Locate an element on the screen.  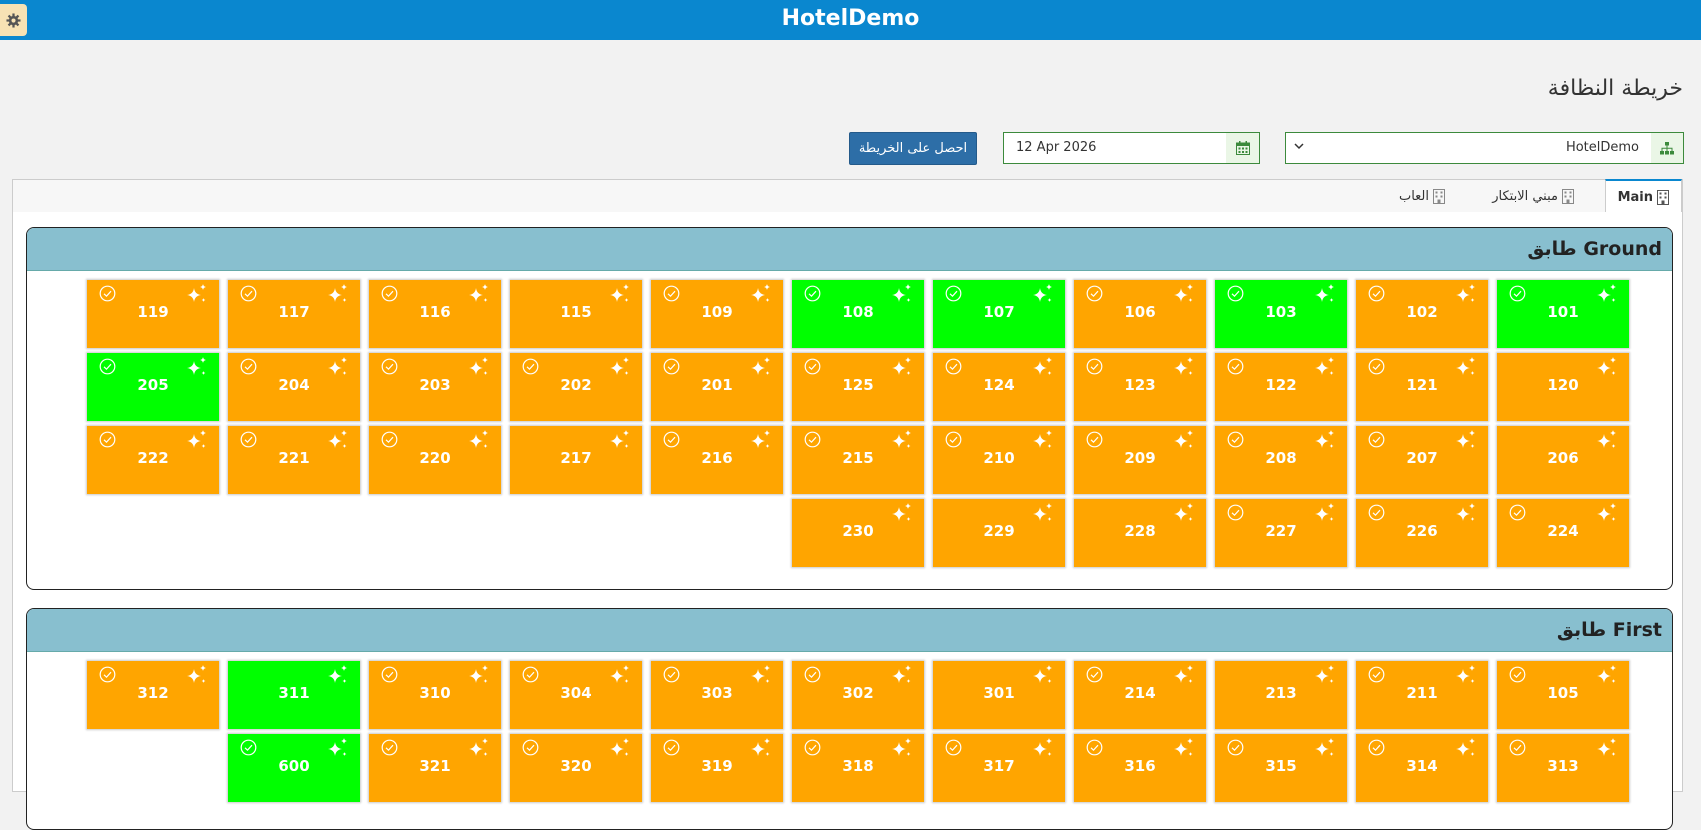
room-tile: 216 is located at coordinates (717, 460).